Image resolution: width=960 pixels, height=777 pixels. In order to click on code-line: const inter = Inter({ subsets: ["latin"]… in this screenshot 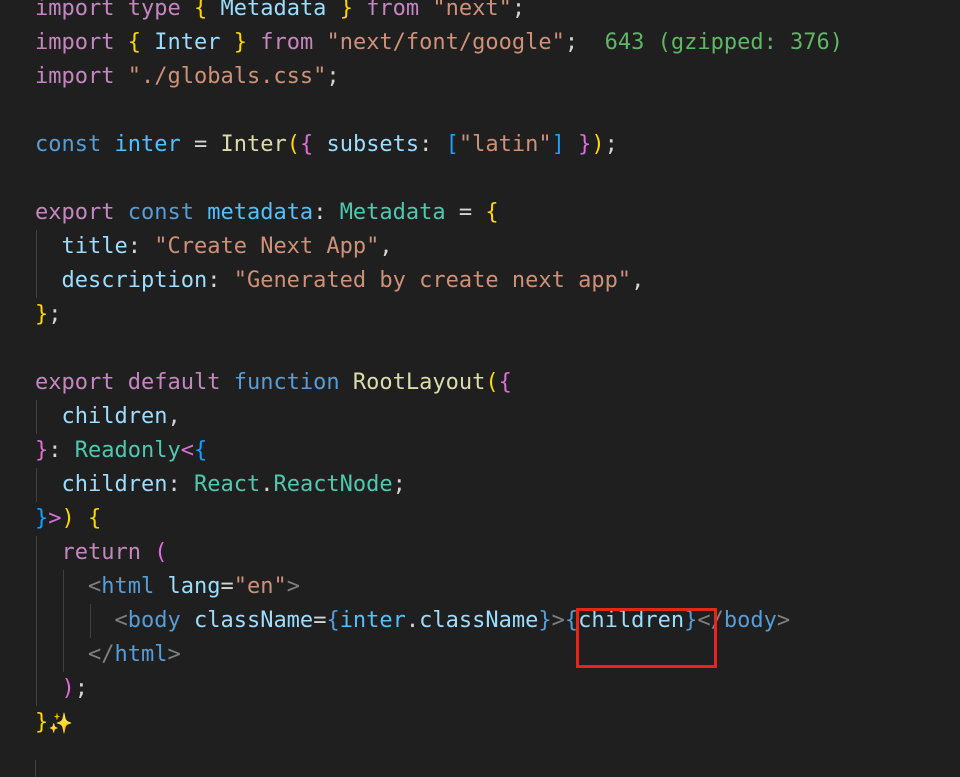, I will do `click(497, 145)`.